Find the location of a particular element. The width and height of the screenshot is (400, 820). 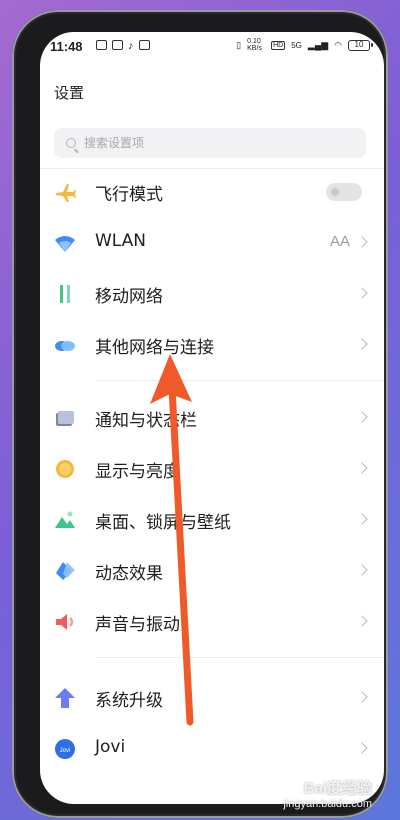

search-input is located at coordinates (214, 143).